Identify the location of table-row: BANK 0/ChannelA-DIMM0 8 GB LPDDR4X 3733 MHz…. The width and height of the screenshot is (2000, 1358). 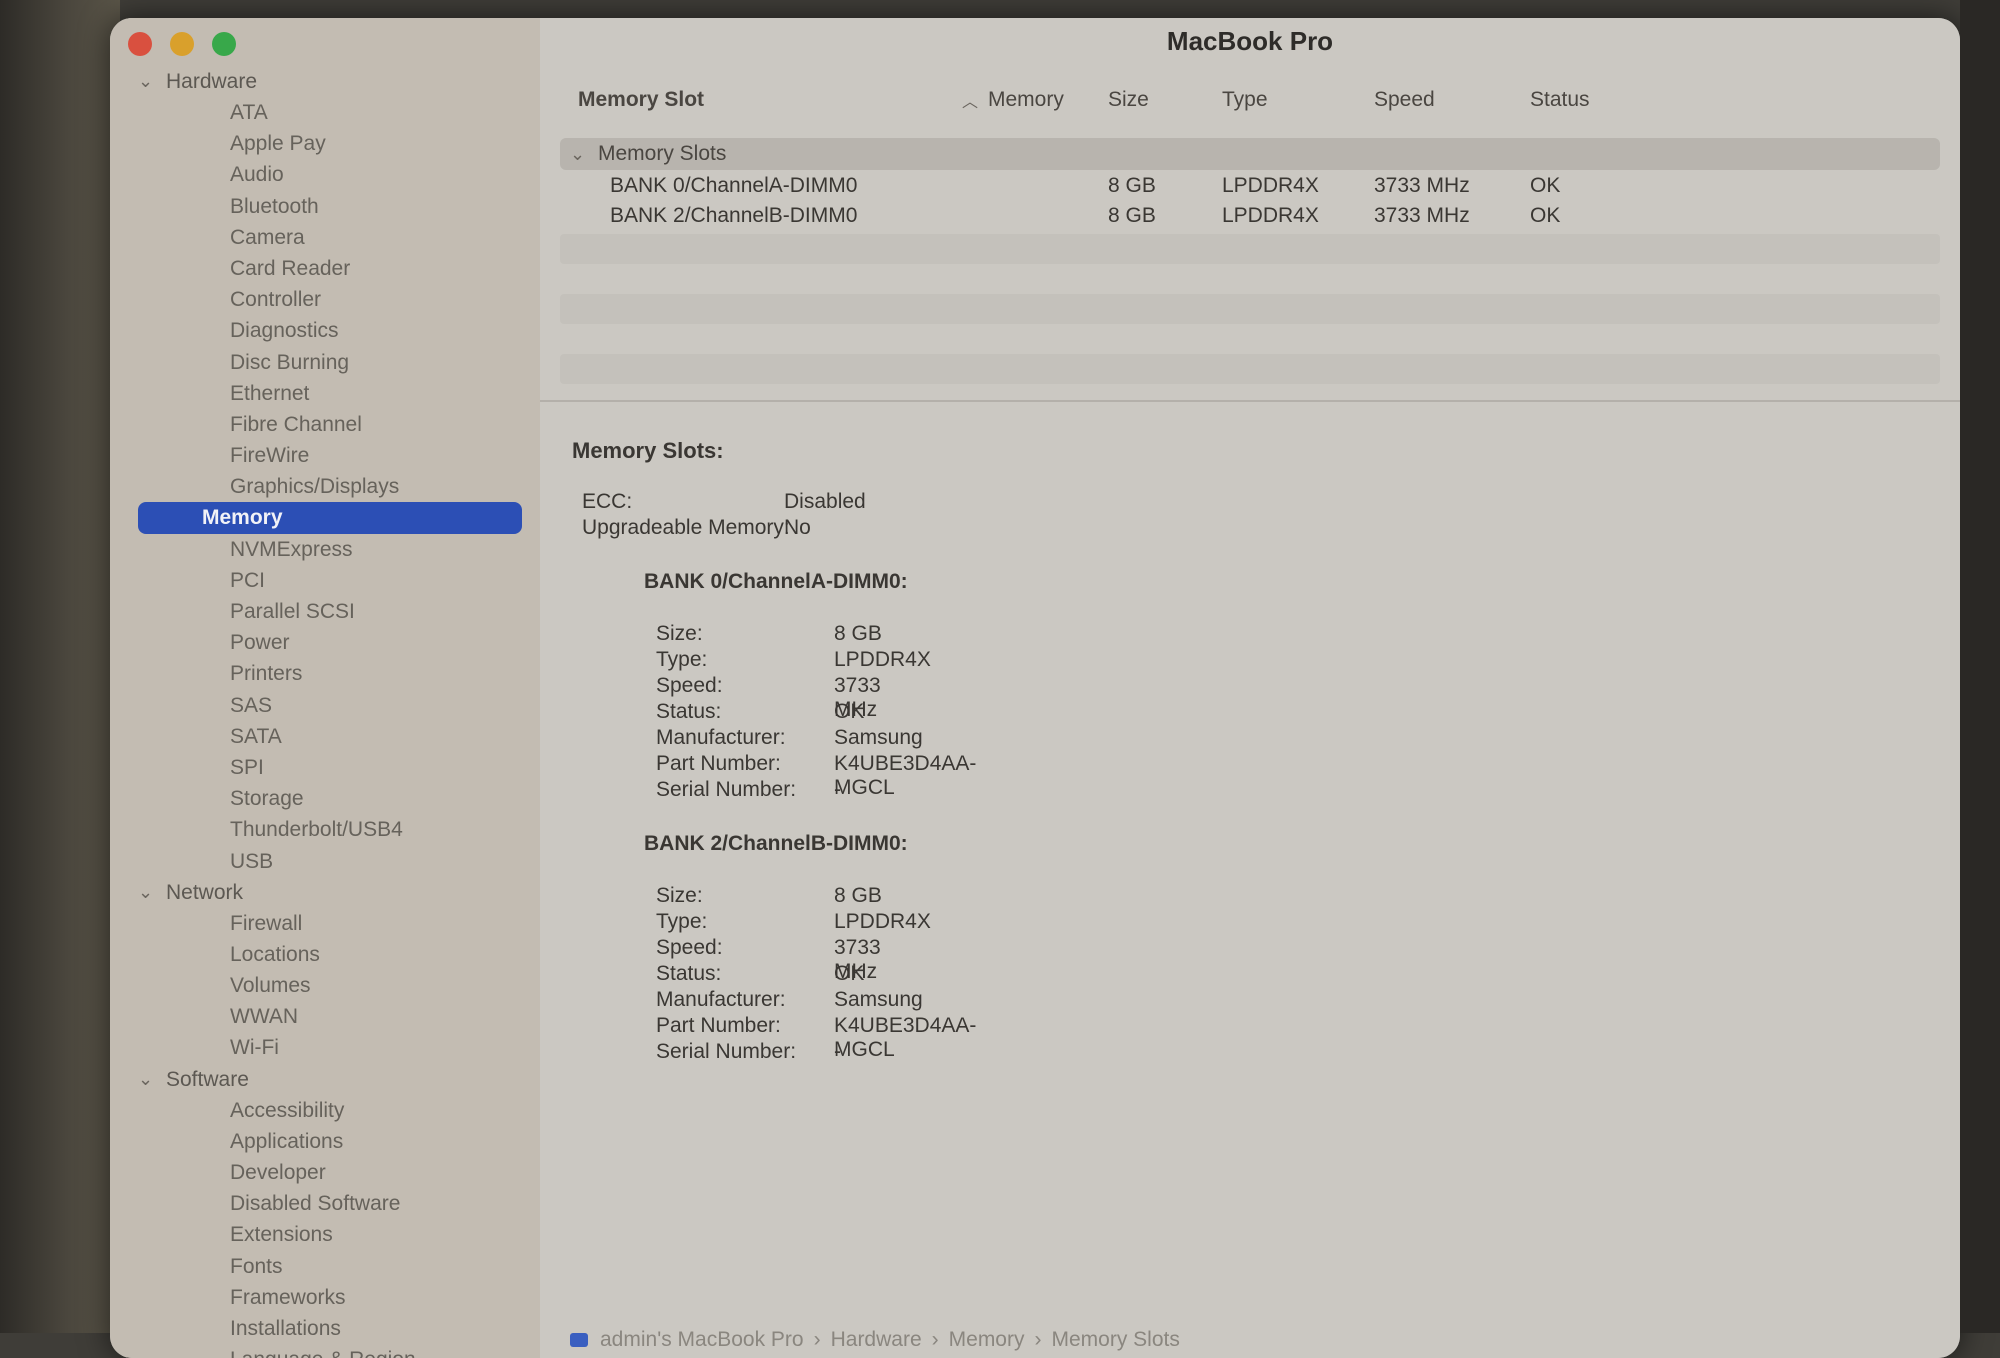
(1250, 185).